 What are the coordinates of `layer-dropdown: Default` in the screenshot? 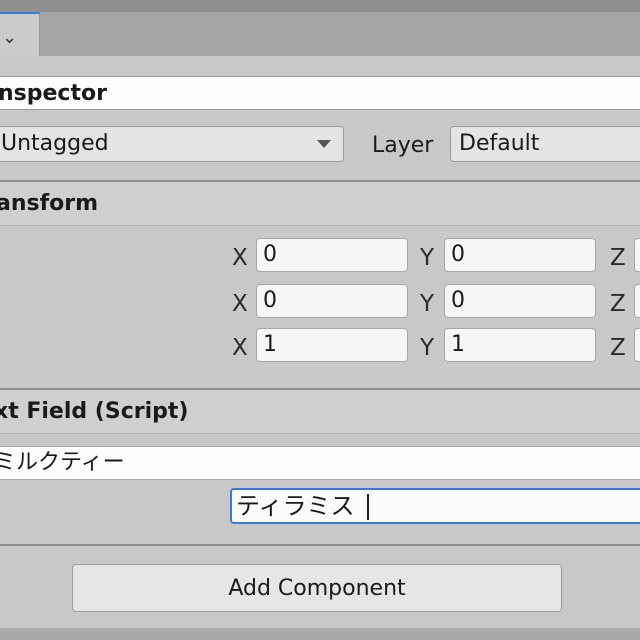 It's located at (545, 144).